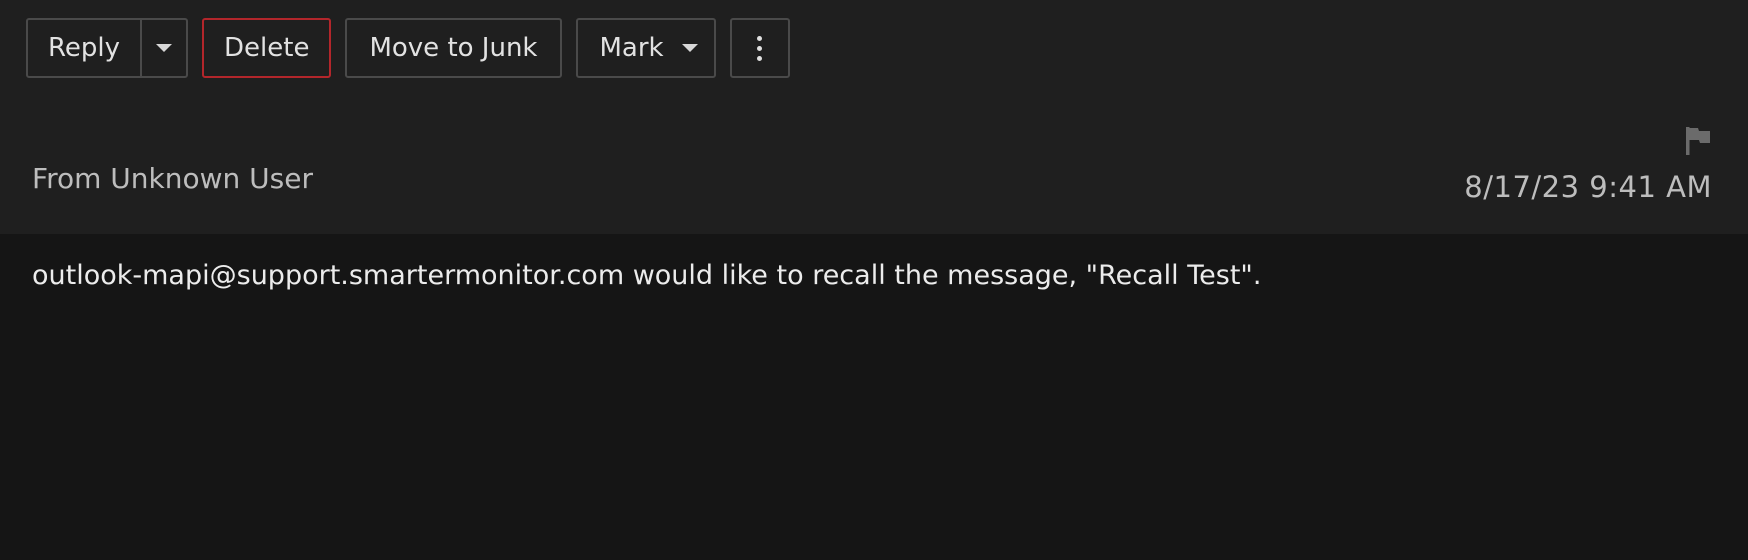 The width and height of the screenshot is (1748, 560). I want to click on delete-button: Delete, so click(267, 48).